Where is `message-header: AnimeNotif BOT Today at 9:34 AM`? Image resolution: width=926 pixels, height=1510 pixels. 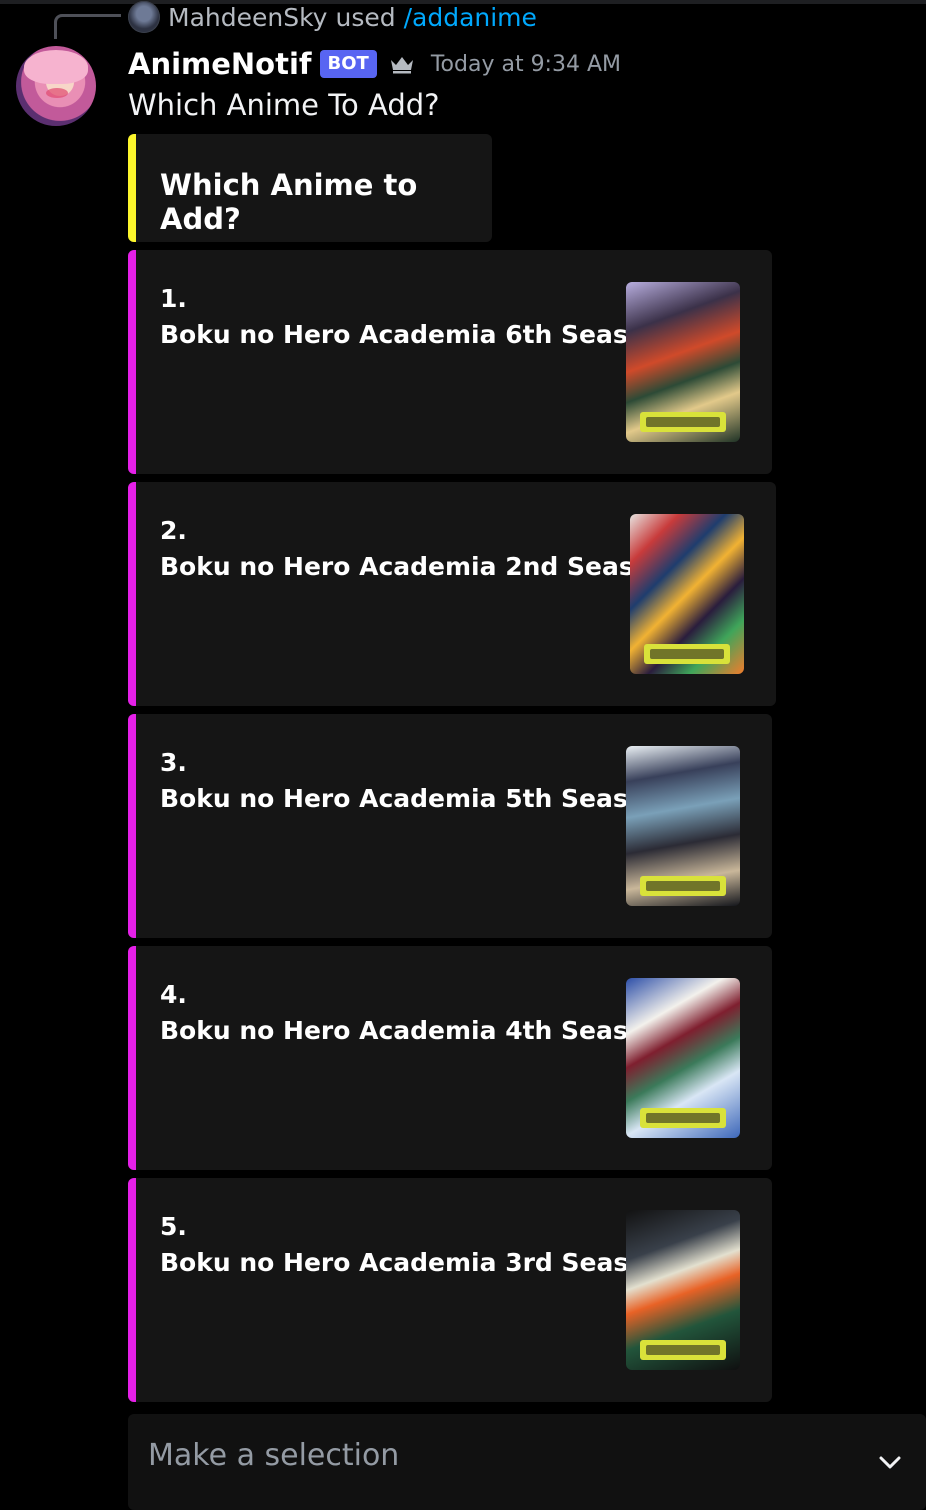
message-header: AnimeNotif BOT Today at 9:34 AM is located at coordinates (374, 64).